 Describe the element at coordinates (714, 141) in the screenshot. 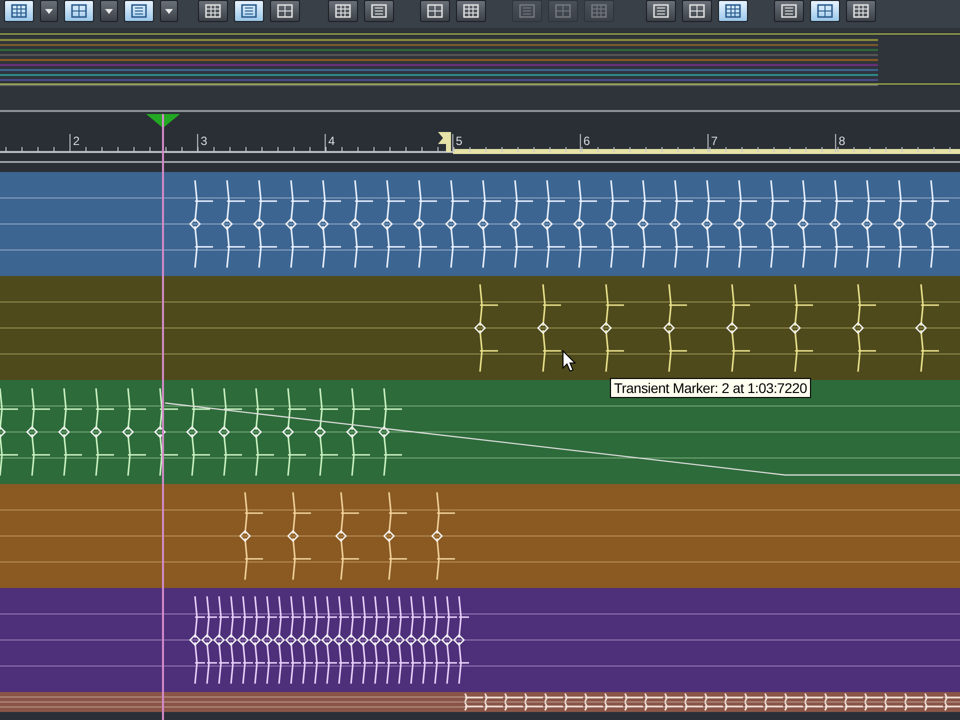

I see `measure-number: 7` at that location.